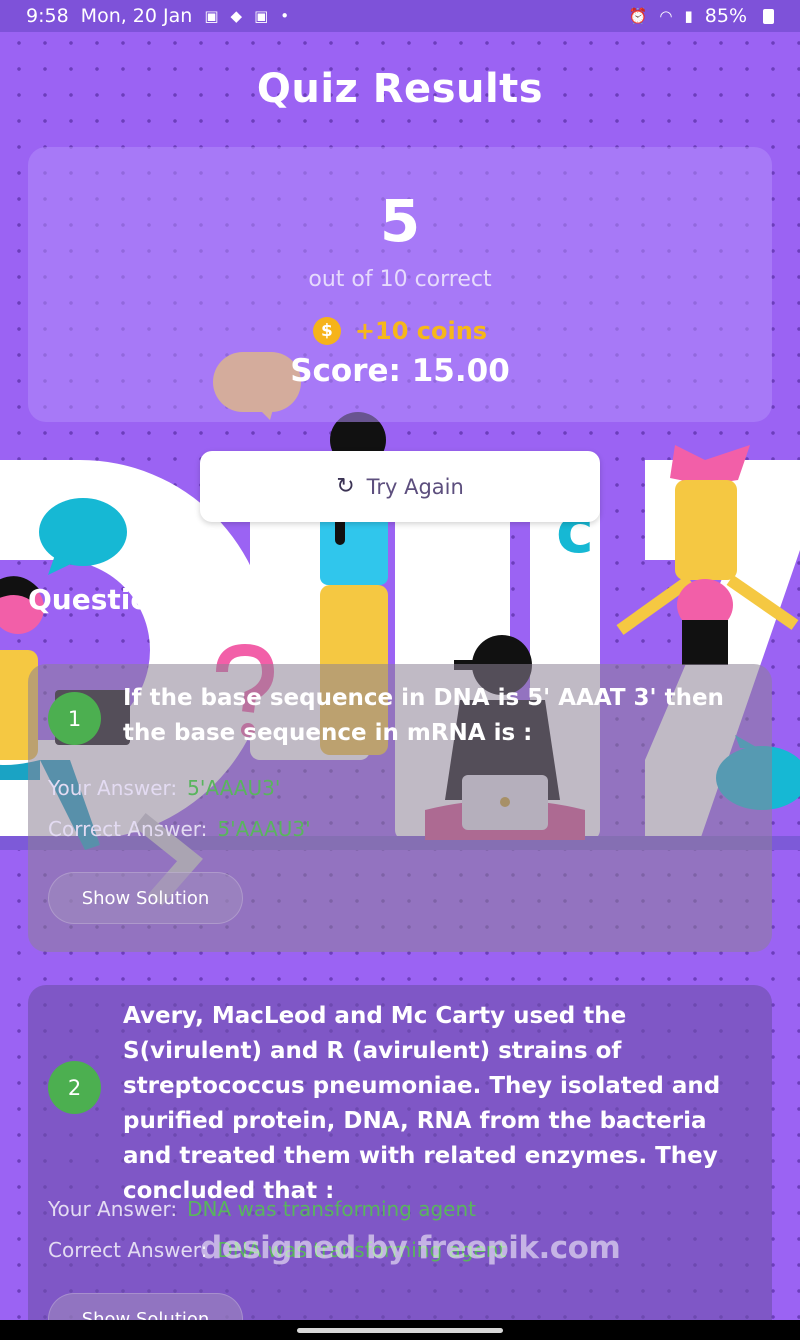 The width and height of the screenshot is (800, 1340). I want to click on page-title: Quiz Results, so click(400, 89).